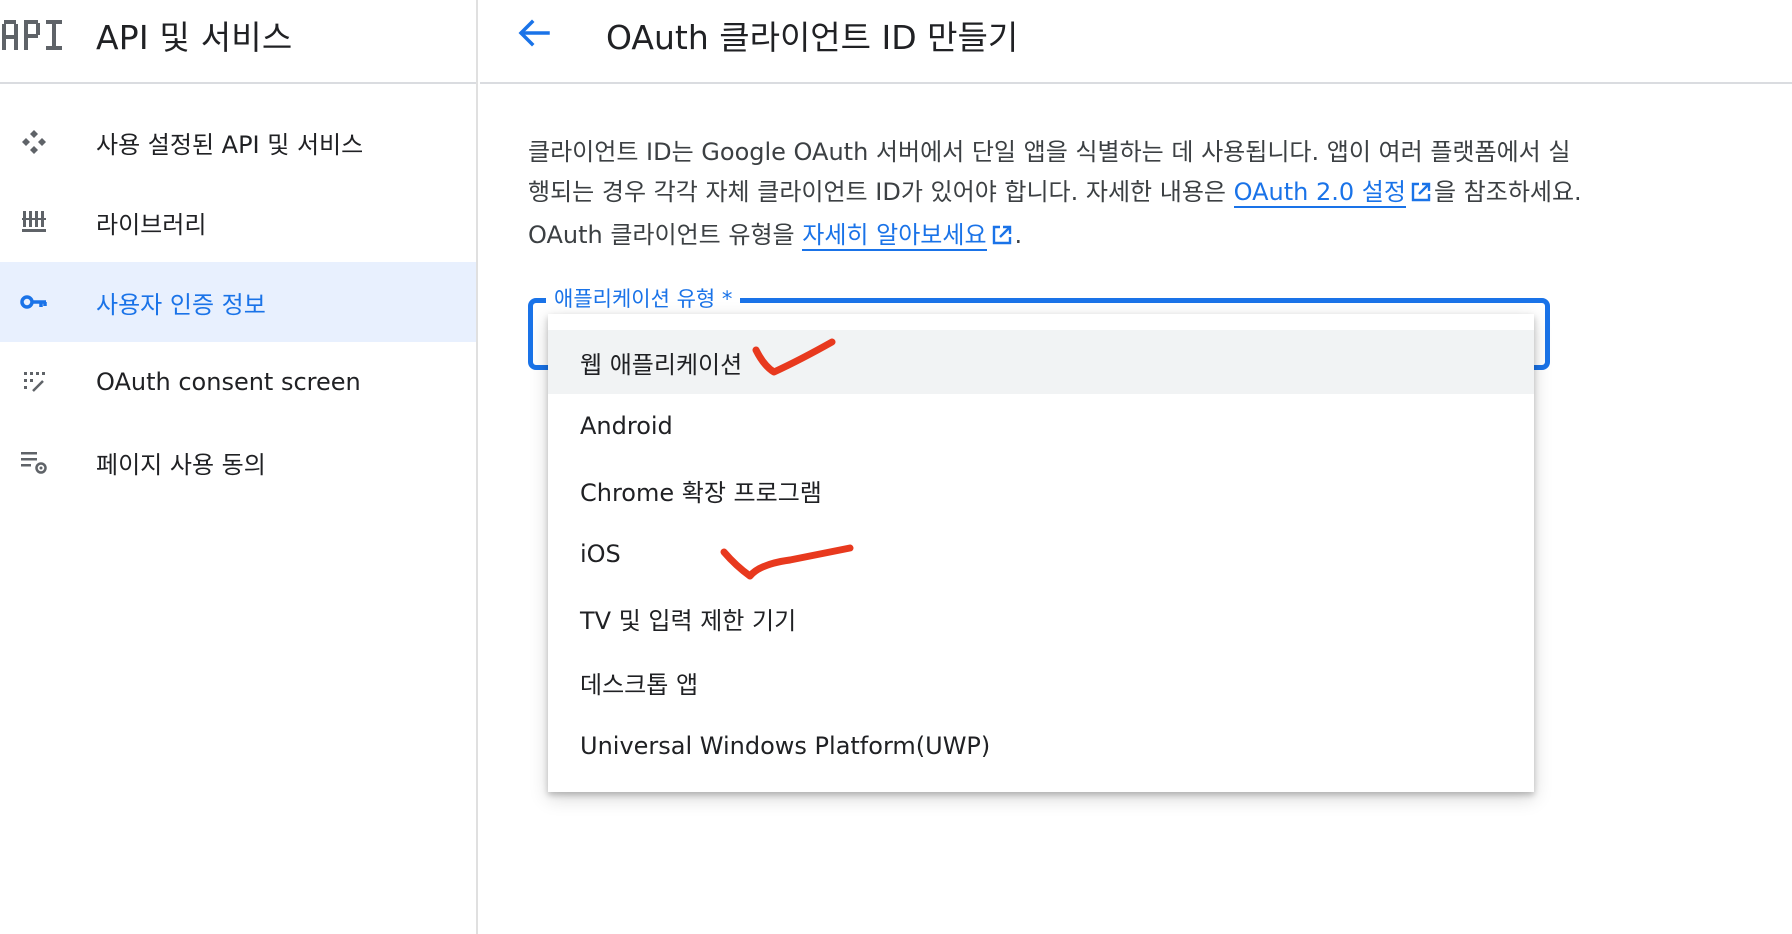 The image size is (1792, 934). What do you see at coordinates (812, 37) in the screenshot?
I see `page-title: OAuth 클라이언트 ID 만들기` at bounding box center [812, 37].